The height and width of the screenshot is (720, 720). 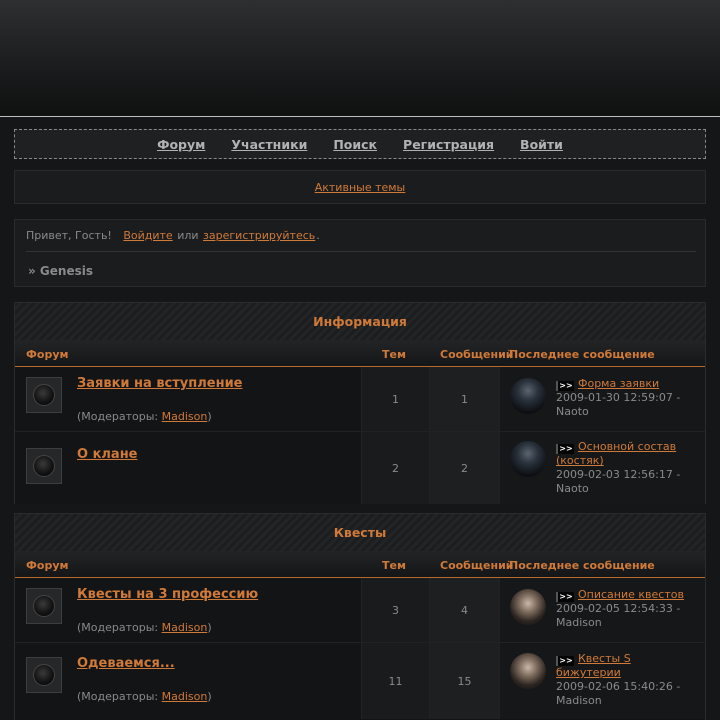 What do you see at coordinates (631, 594) in the screenshot?
I see `last-post-link: Описание квестов` at bounding box center [631, 594].